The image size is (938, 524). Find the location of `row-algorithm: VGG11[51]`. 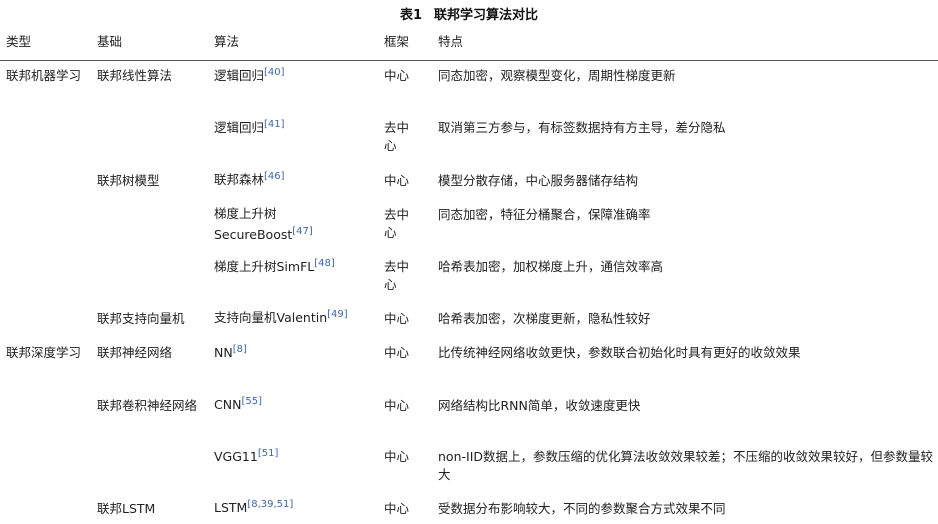

row-algorithm: VGG11[51] is located at coordinates (246, 456).